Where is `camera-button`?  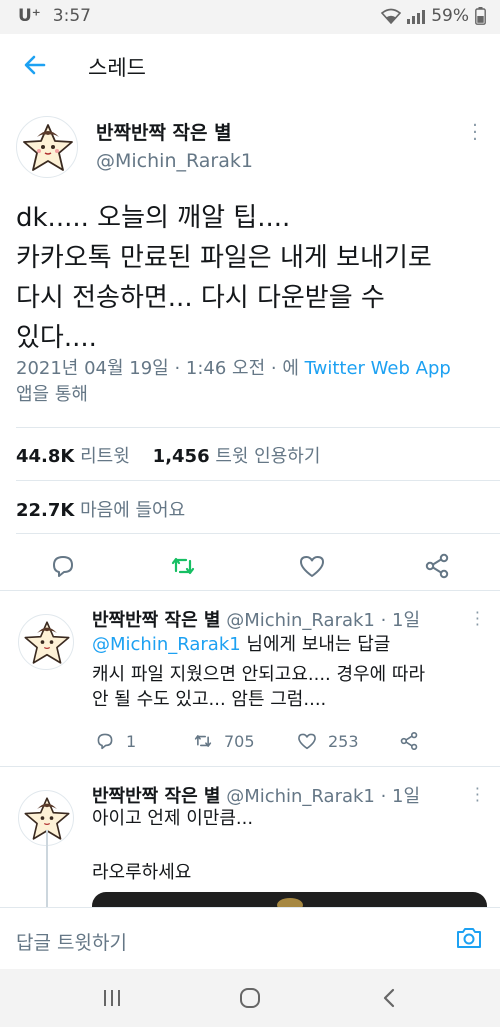 camera-button is located at coordinates (469, 938).